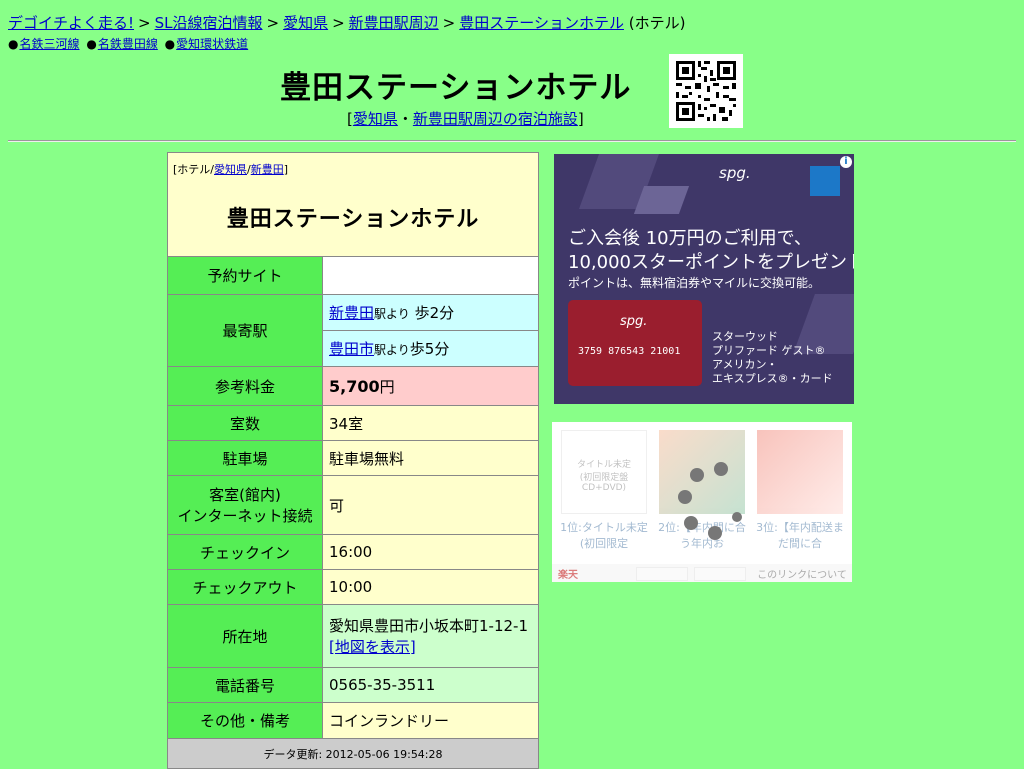 The image size is (1024, 769). What do you see at coordinates (430, 505) in the screenshot?
I see `internet-value: 可` at bounding box center [430, 505].